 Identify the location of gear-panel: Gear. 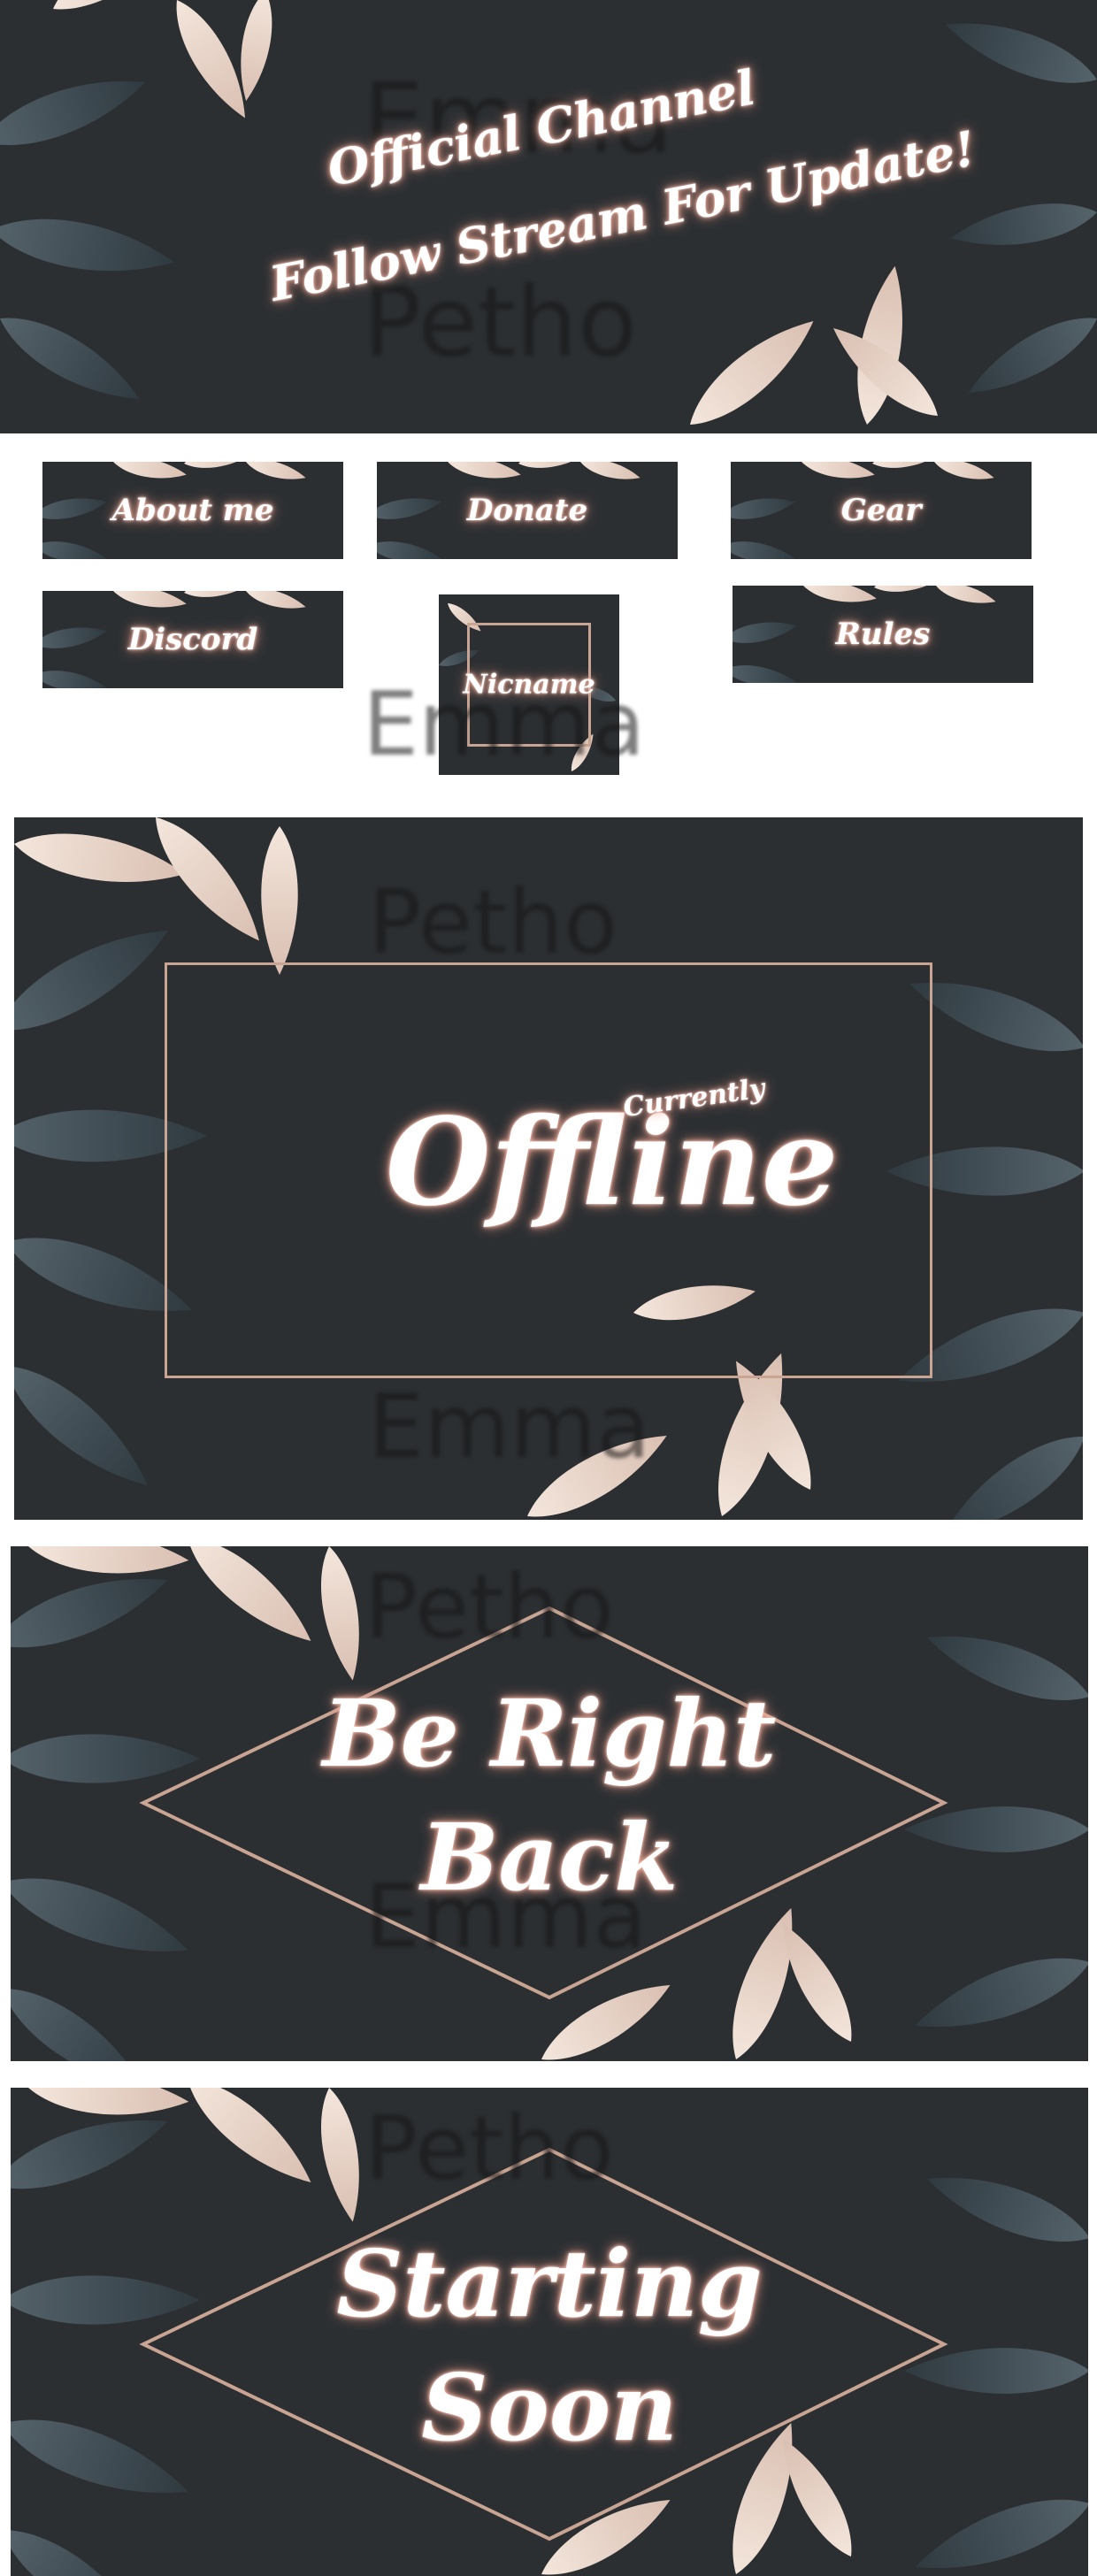
(881, 510).